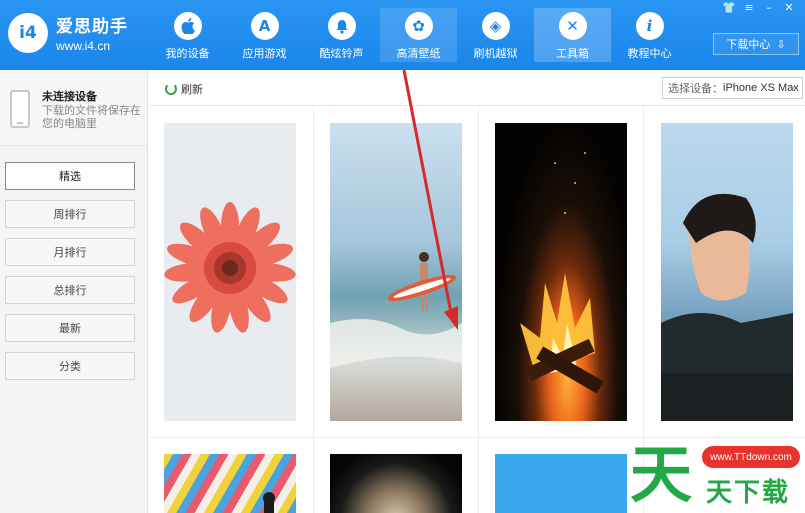 Image resolution: width=805 pixels, height=513 pixels. Describe the element at coordinates (396, 483) in the screenshot. I see `wallpaper-planet-dark` at that location.